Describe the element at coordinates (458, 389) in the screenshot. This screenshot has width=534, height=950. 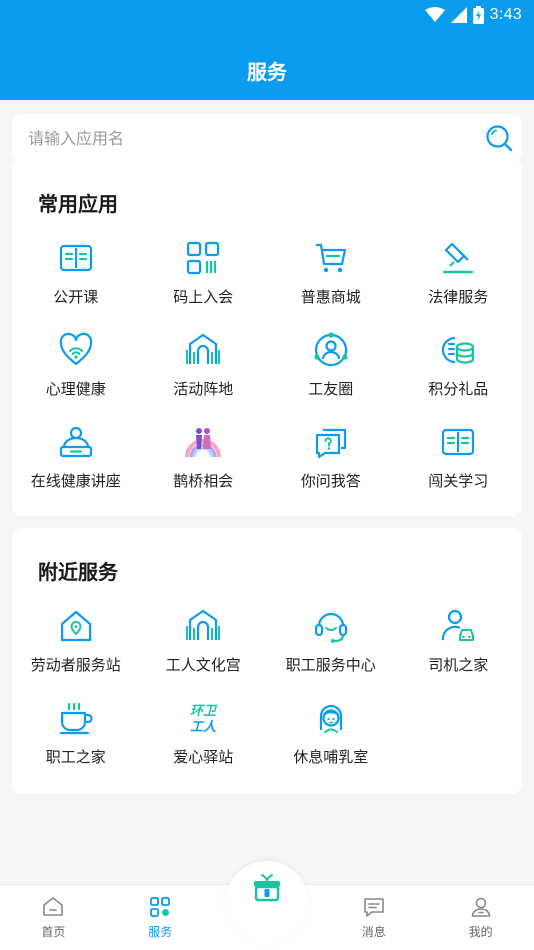
I see `app-label: 积分礼品` at that location.